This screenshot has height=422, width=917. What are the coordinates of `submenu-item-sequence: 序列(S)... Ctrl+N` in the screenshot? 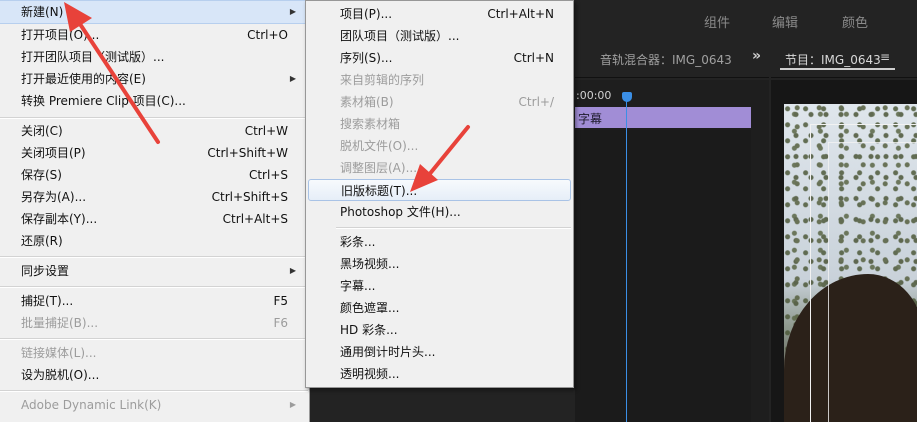 It's located at (439, 58).